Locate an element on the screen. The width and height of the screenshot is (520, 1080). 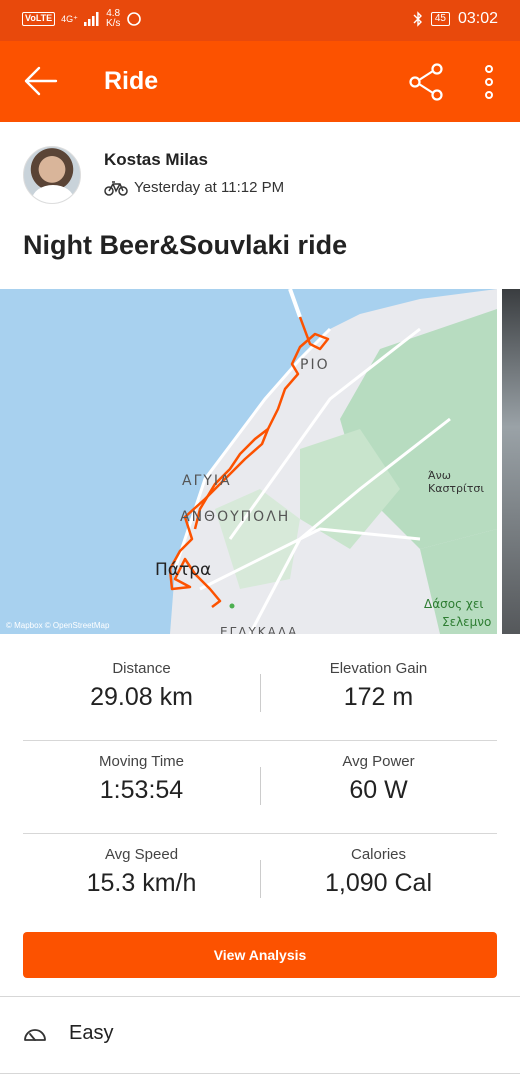
map-label-anthoupoli: ΑΝΘΟΥΠΟΛΗ is located at coordinates (235, 517).